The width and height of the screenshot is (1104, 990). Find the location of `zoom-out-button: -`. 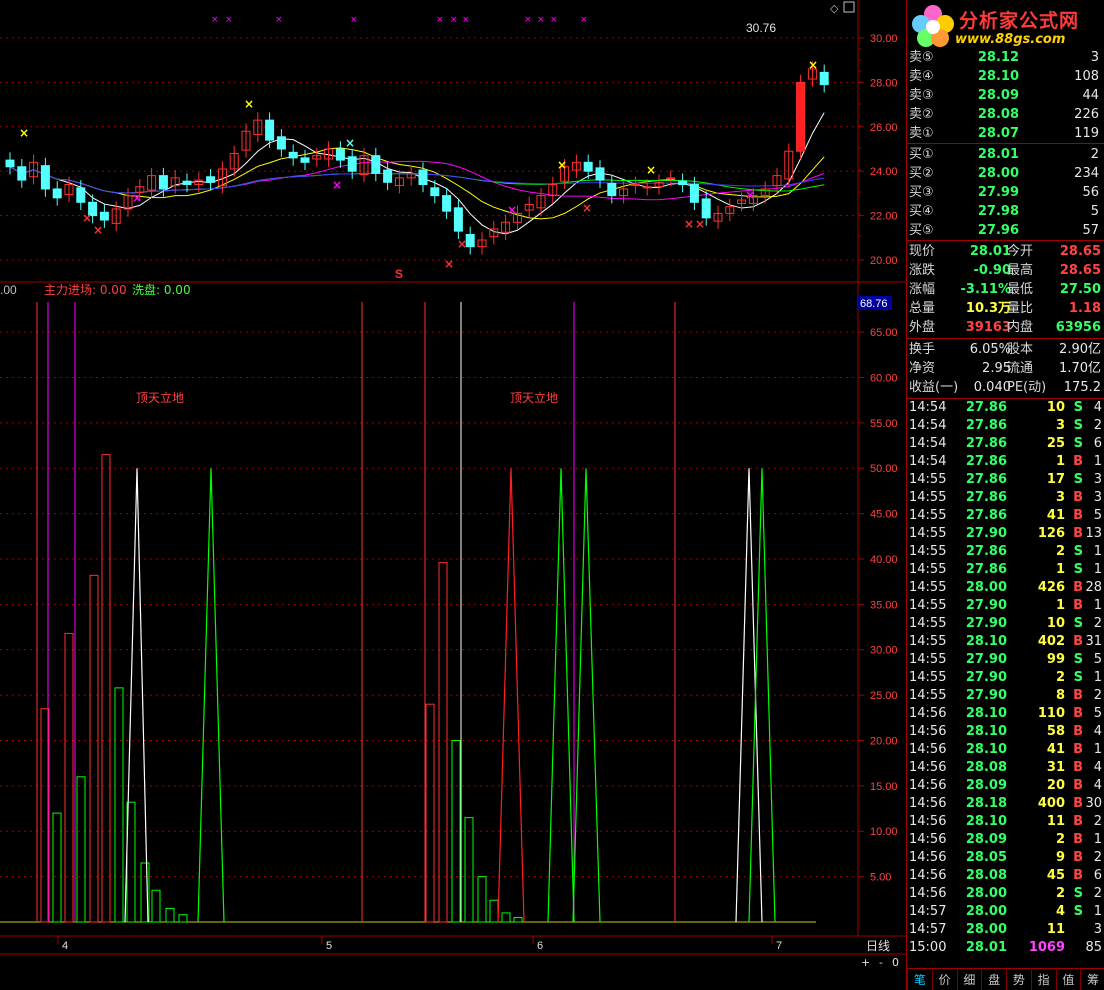

zoom-out-button: - is located at coordinates (881, 962).